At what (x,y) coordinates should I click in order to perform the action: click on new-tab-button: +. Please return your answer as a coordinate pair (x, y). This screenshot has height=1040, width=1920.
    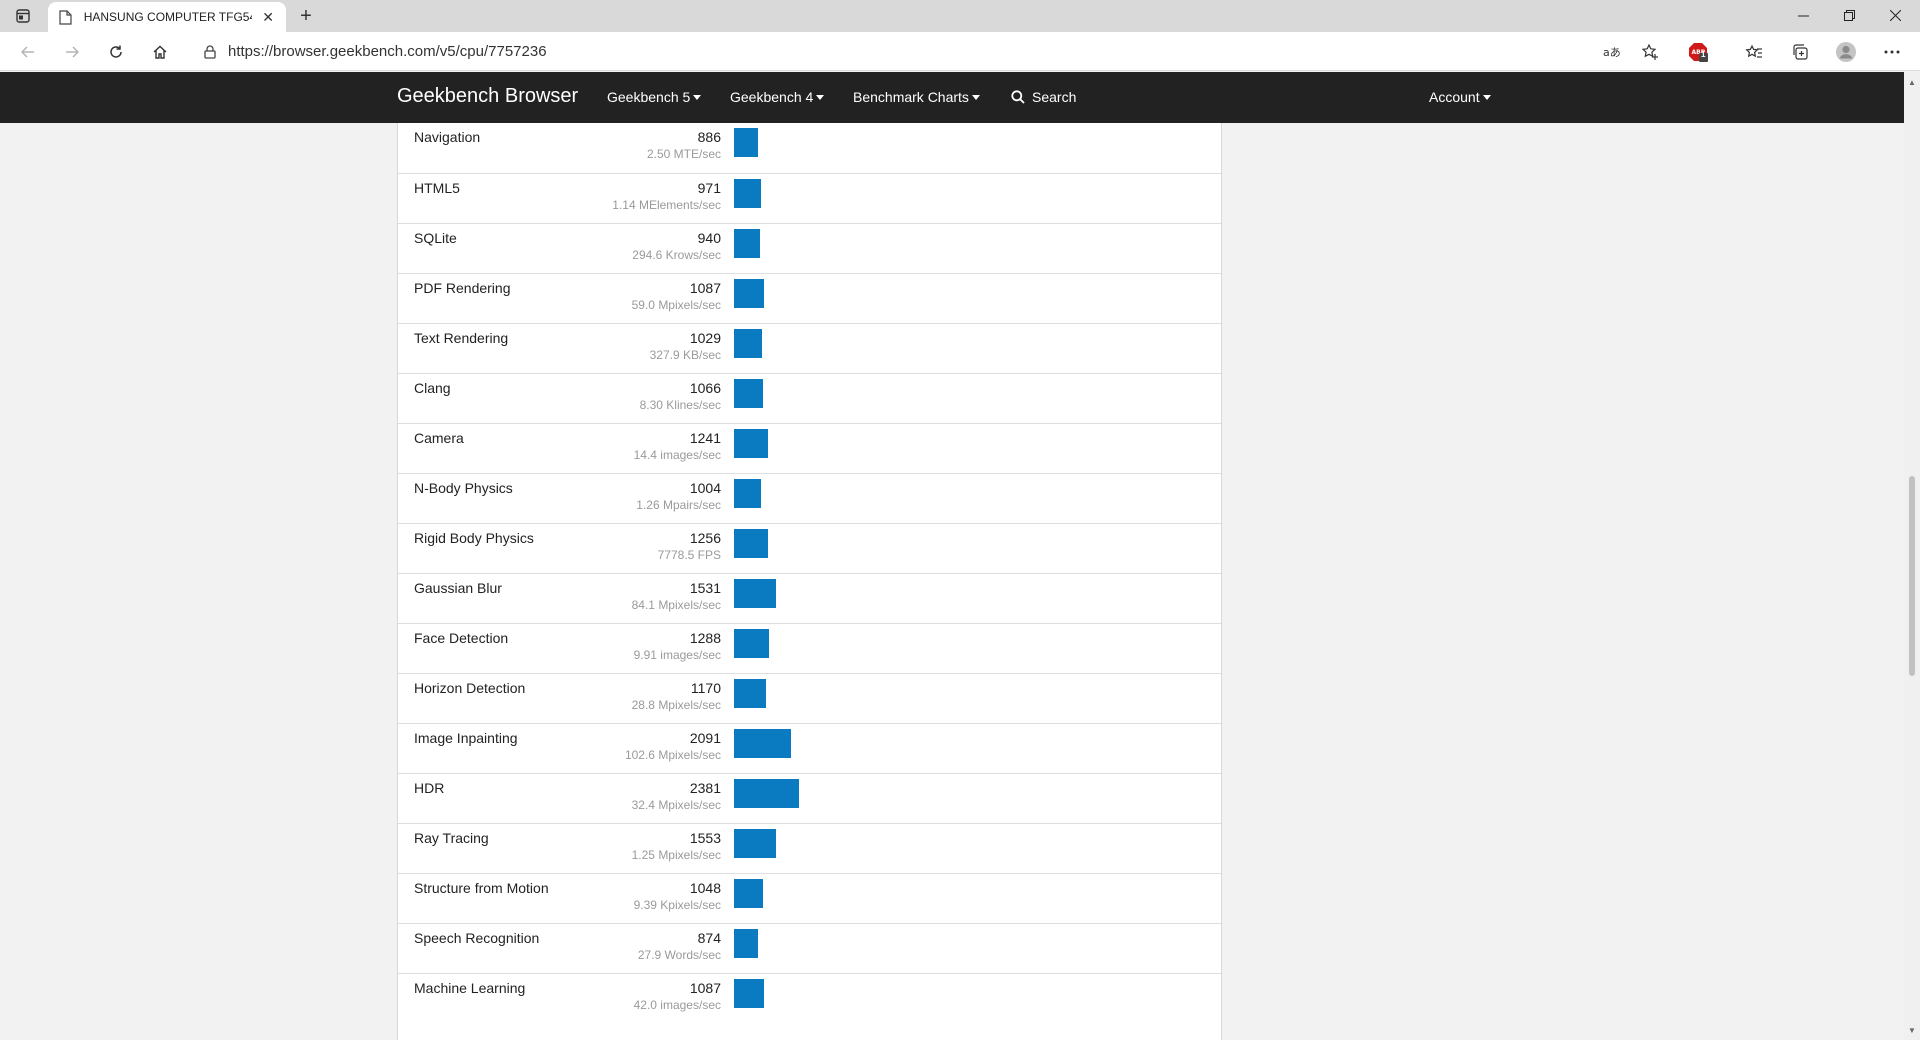
    Looking at the image, I should click on (306, 16).